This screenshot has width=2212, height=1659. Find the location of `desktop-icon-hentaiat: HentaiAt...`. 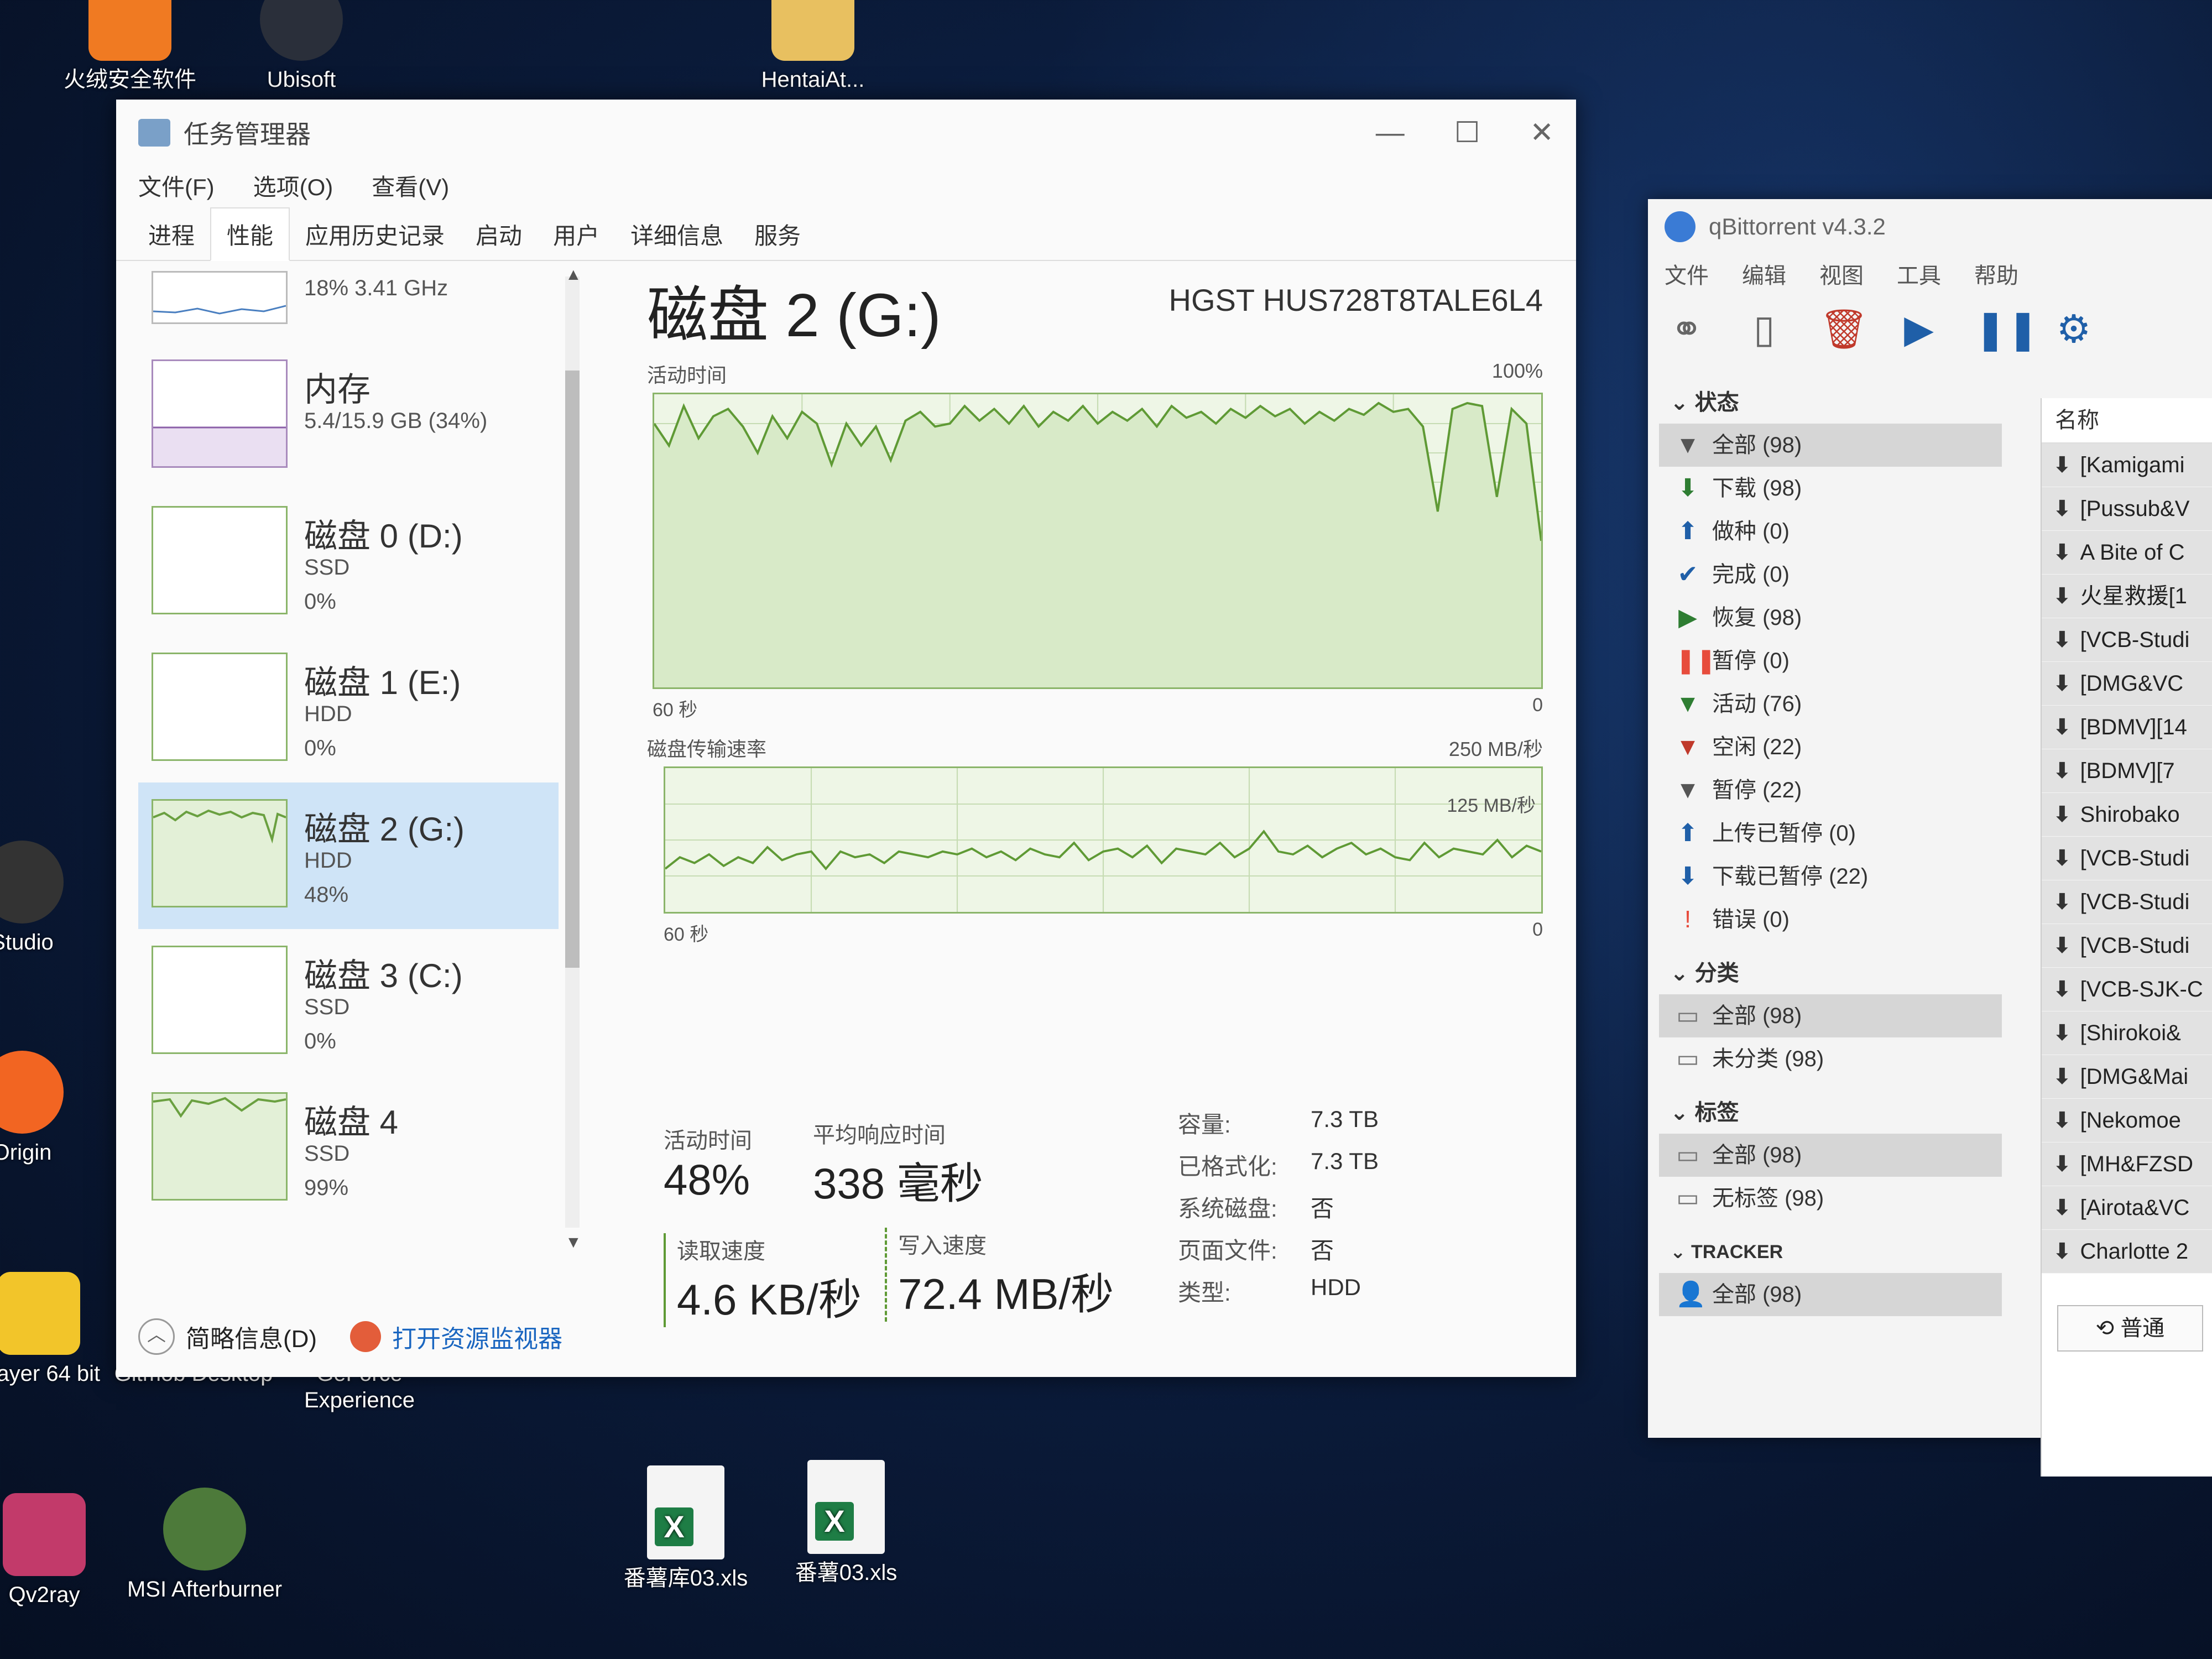

desktop-icon-hentaiat: HentaiAt... is located at coordinates (813, 46).